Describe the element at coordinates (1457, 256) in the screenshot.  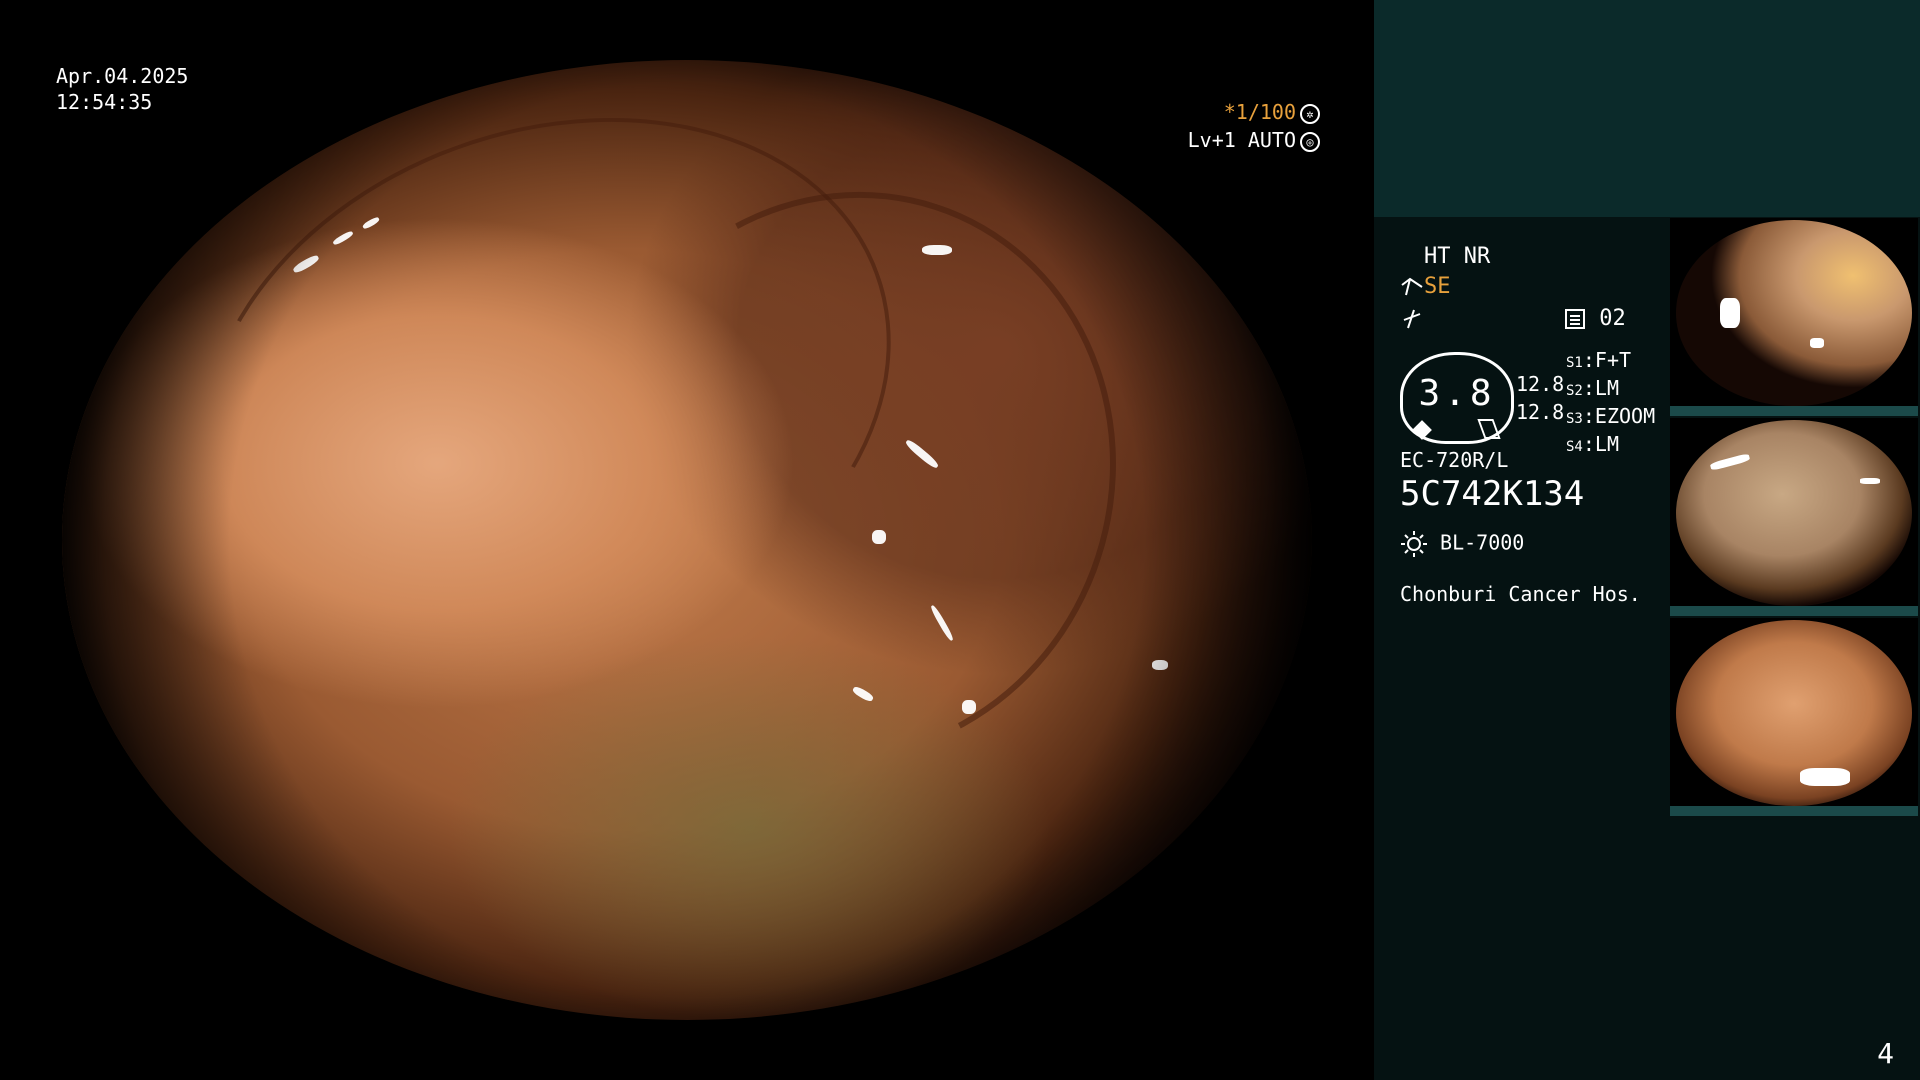
I see `mode-text: HT NR` at that location.